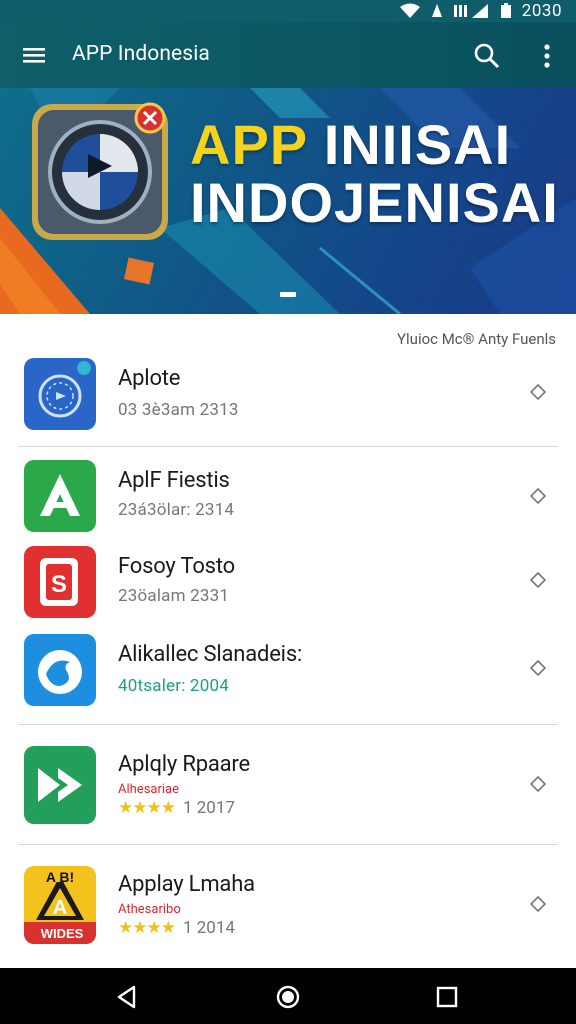 The width and height of the screenshot is (576, 1024). Describe the element at coordinates (208, 808) in the screenshot. I see `rating-value: 1 2017` at that location.